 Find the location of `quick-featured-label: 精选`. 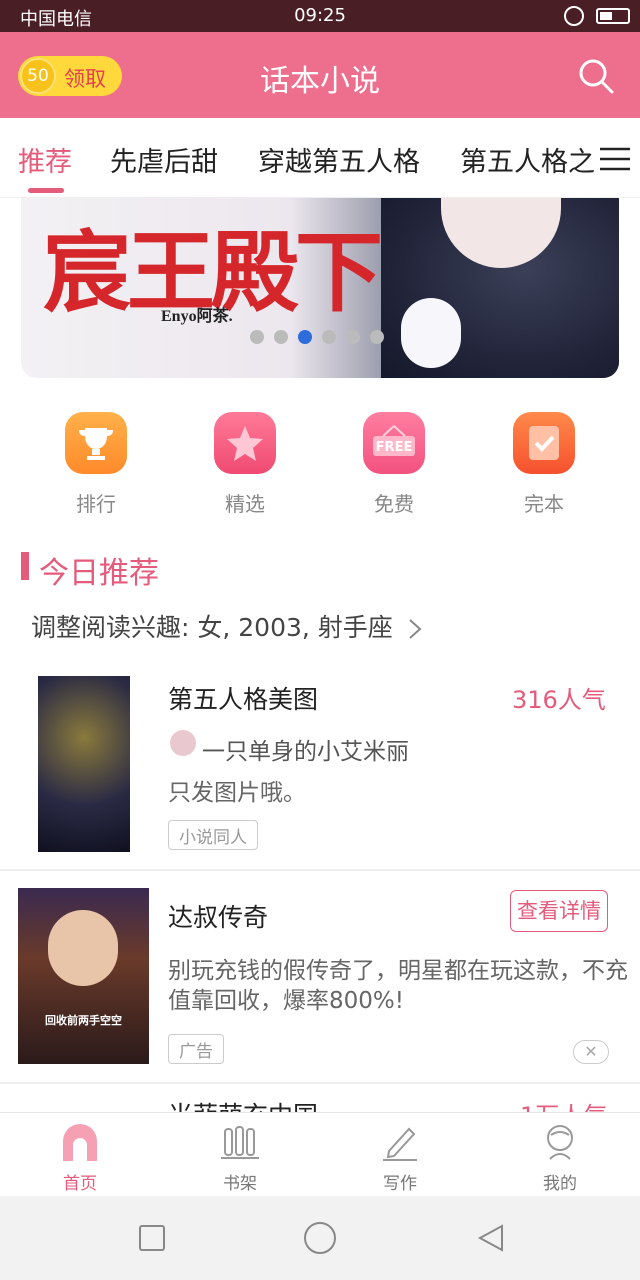

quick-featured-label: 精选 is located at coordinates (245, 504).